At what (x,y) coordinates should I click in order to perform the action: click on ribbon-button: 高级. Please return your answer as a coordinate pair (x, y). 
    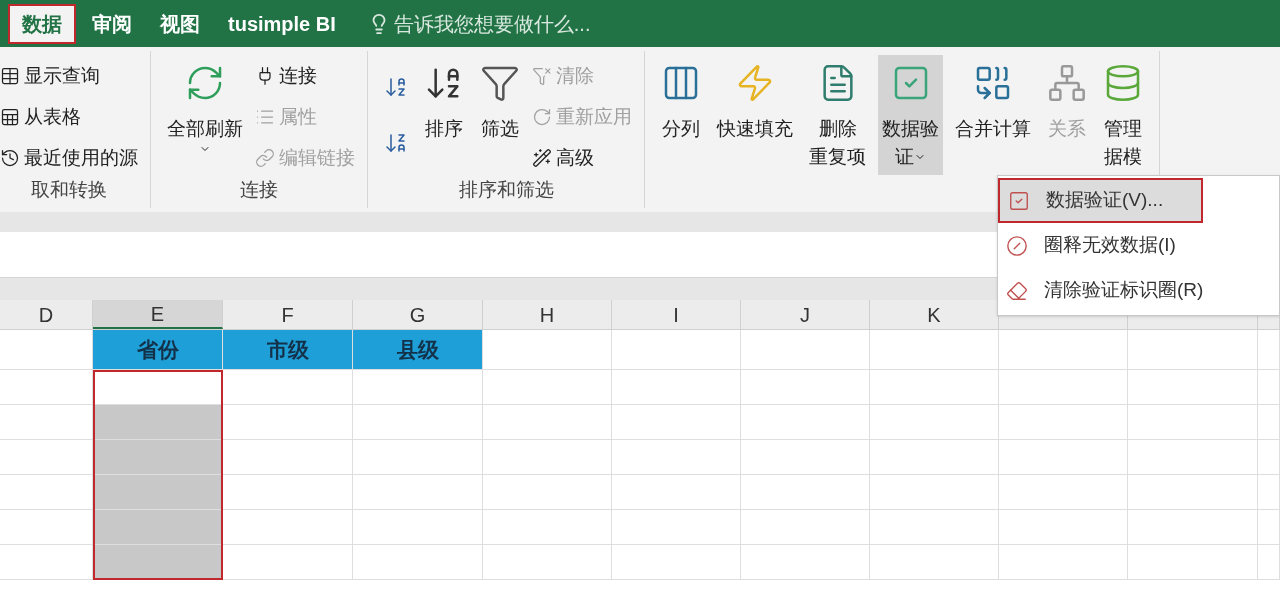
    Looking at the image, I should click on (582, 158).